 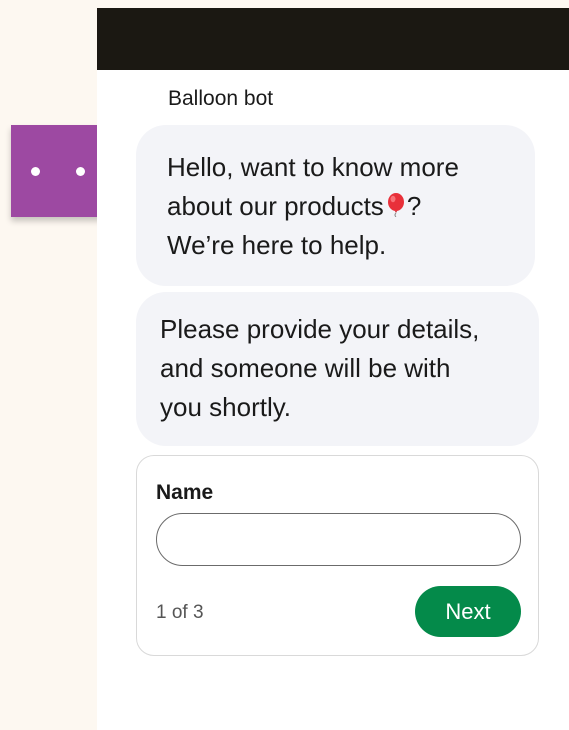 I want to click on chat-header, so click(x=333, y=39).